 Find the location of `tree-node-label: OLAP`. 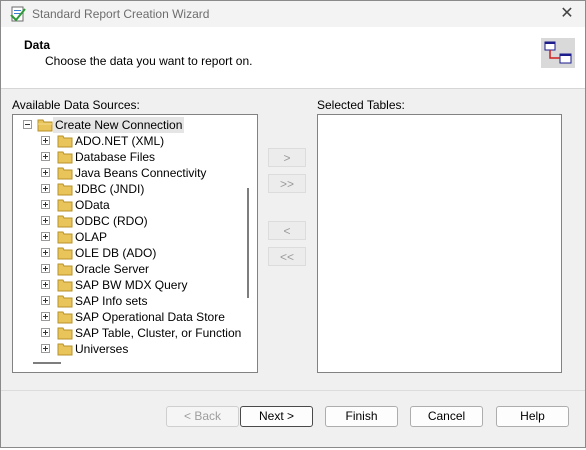

tree-node-label: OLAP is located at coordinates (91, 237).